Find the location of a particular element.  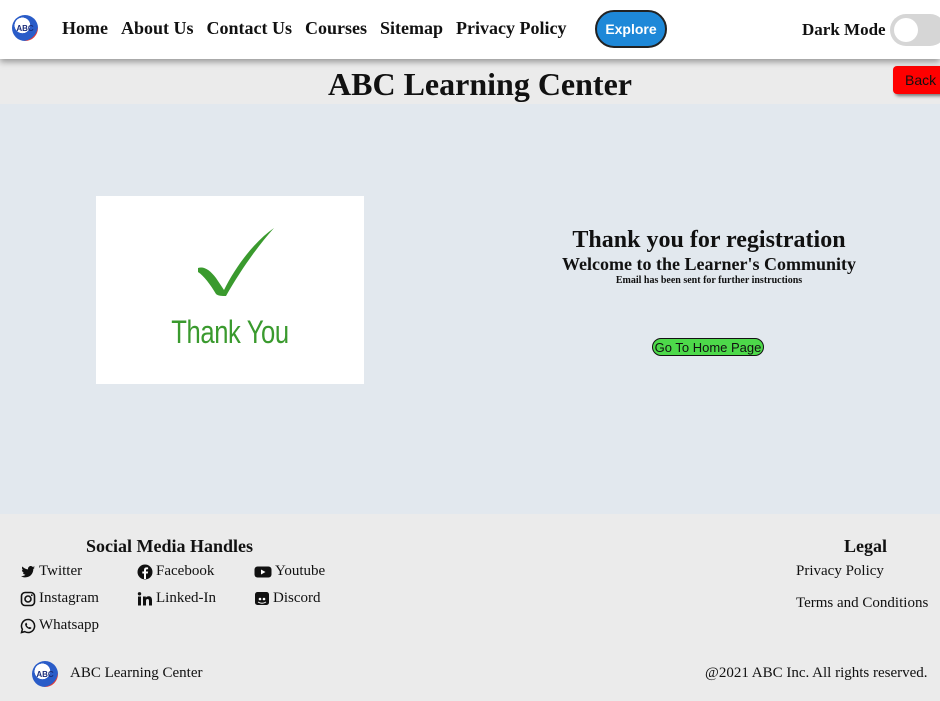

thank-you-text: Thank You is located at coordinates (230, 332).